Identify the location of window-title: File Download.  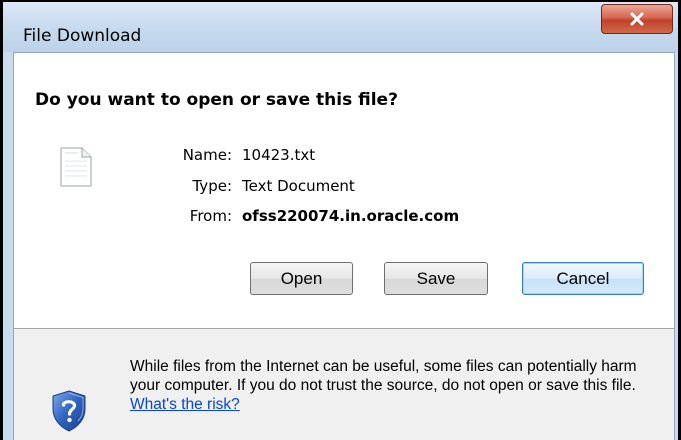
(82, 36).